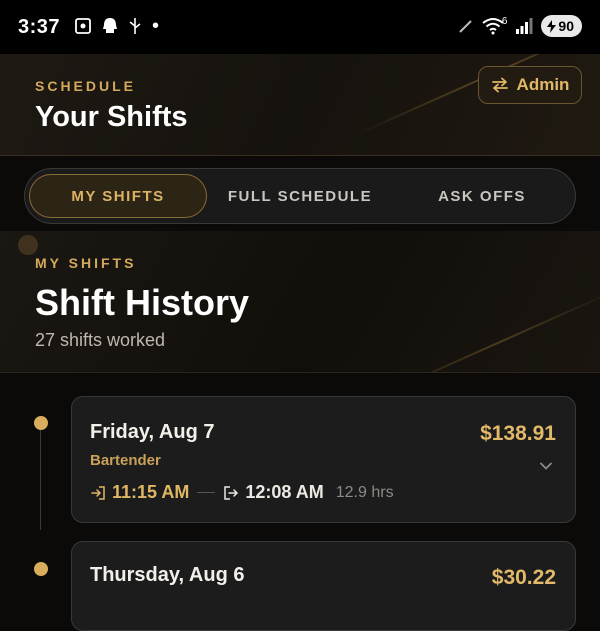  I want to click on status-time: 3:37, so click(39, 27).